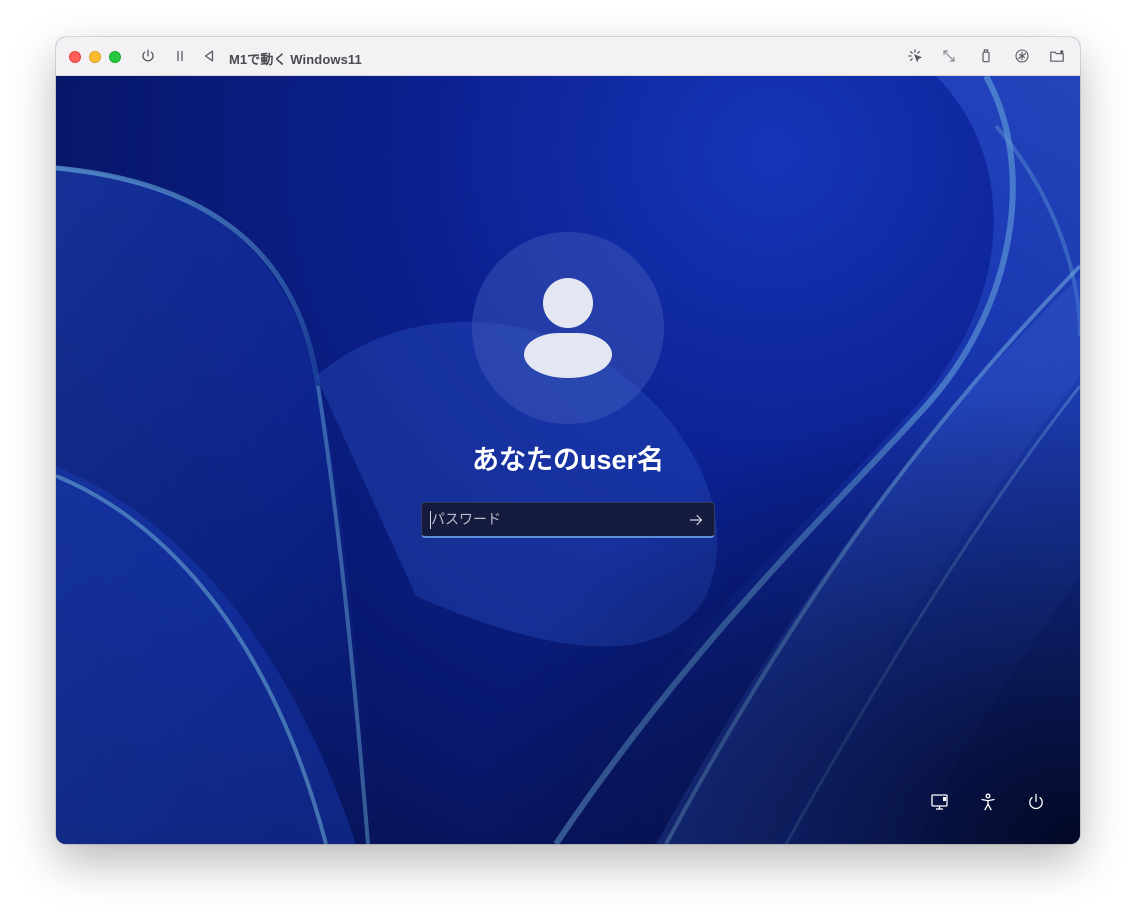 Image resolution: width=1136 pixels, height=918 pixels. I want to click on arrow-right-icon, so click(696, 520).